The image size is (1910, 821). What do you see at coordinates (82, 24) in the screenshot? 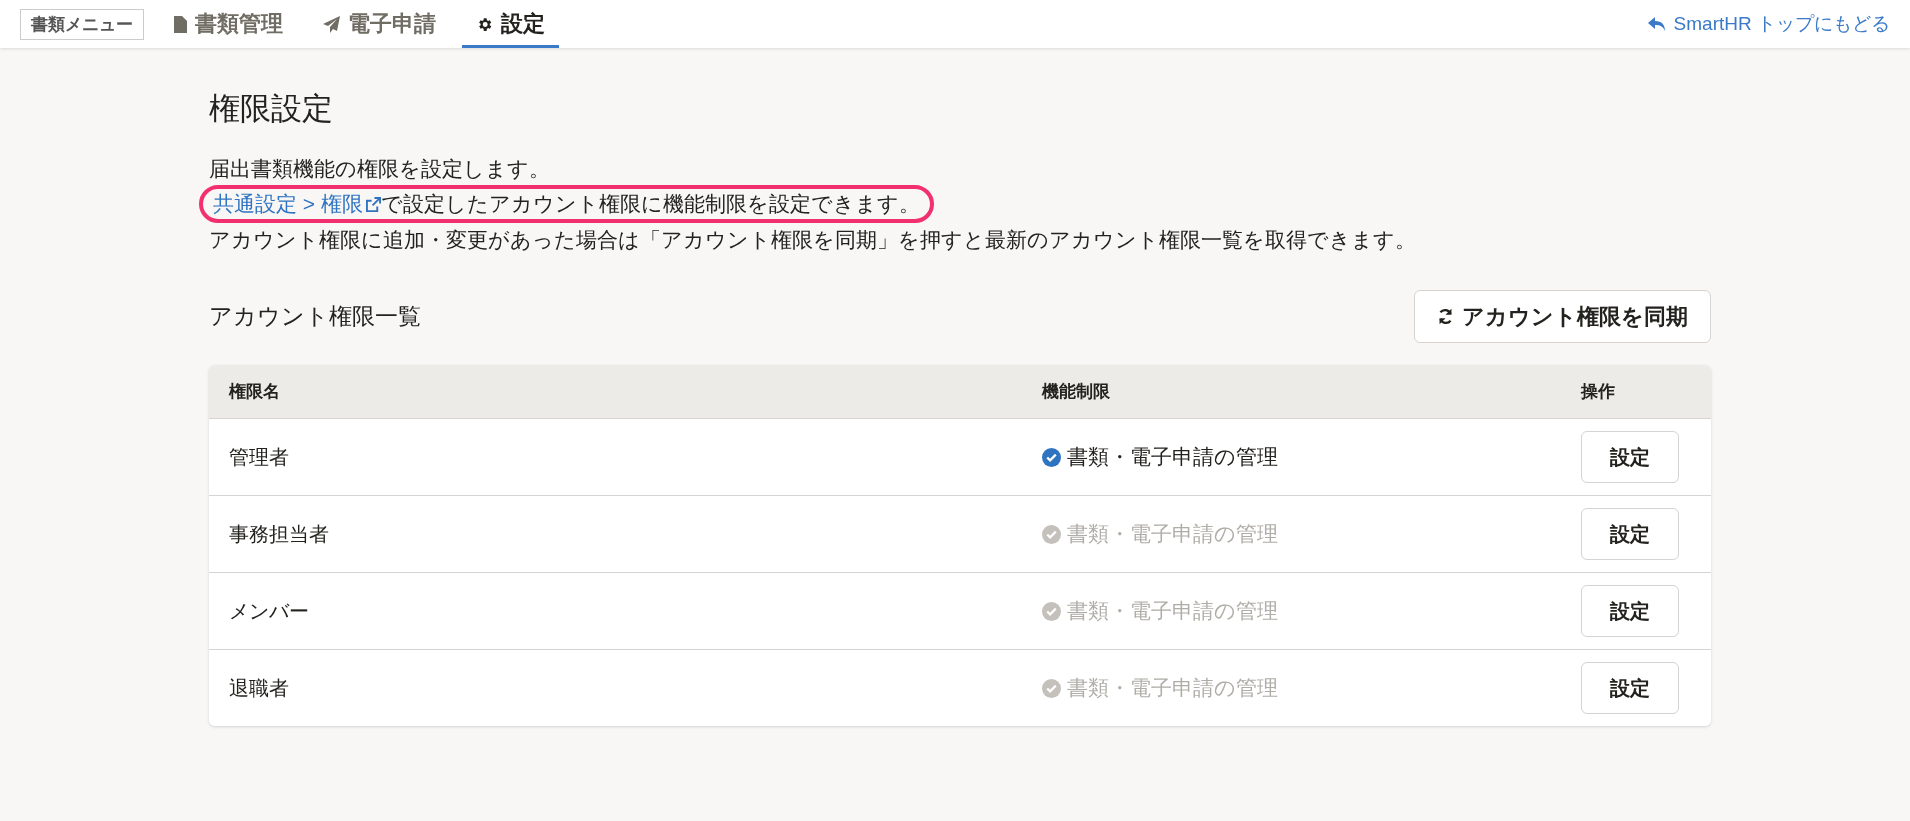
I see `menu-label: 書類メニュー` at bounding box center [82, 24].